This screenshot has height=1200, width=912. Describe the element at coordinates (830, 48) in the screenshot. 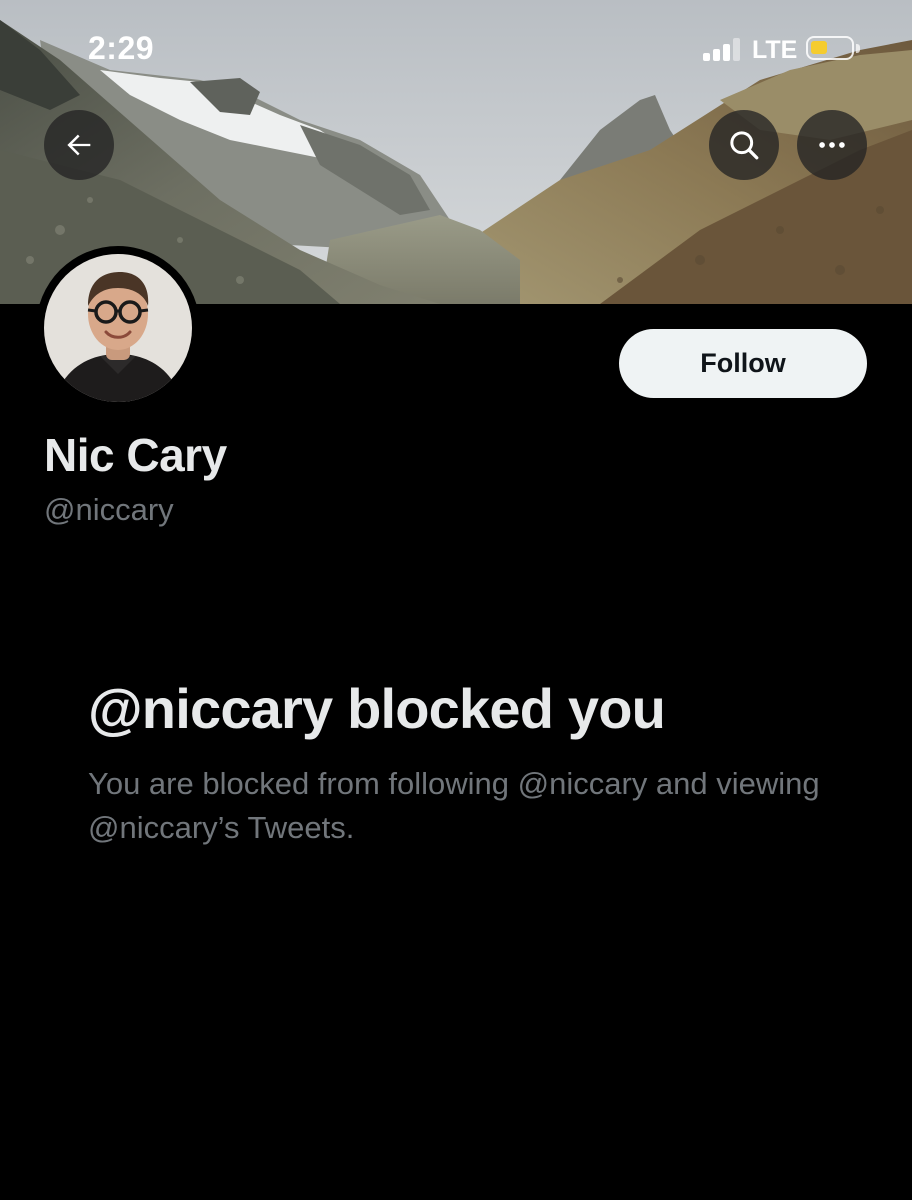

I see `battery-icon` at that location.